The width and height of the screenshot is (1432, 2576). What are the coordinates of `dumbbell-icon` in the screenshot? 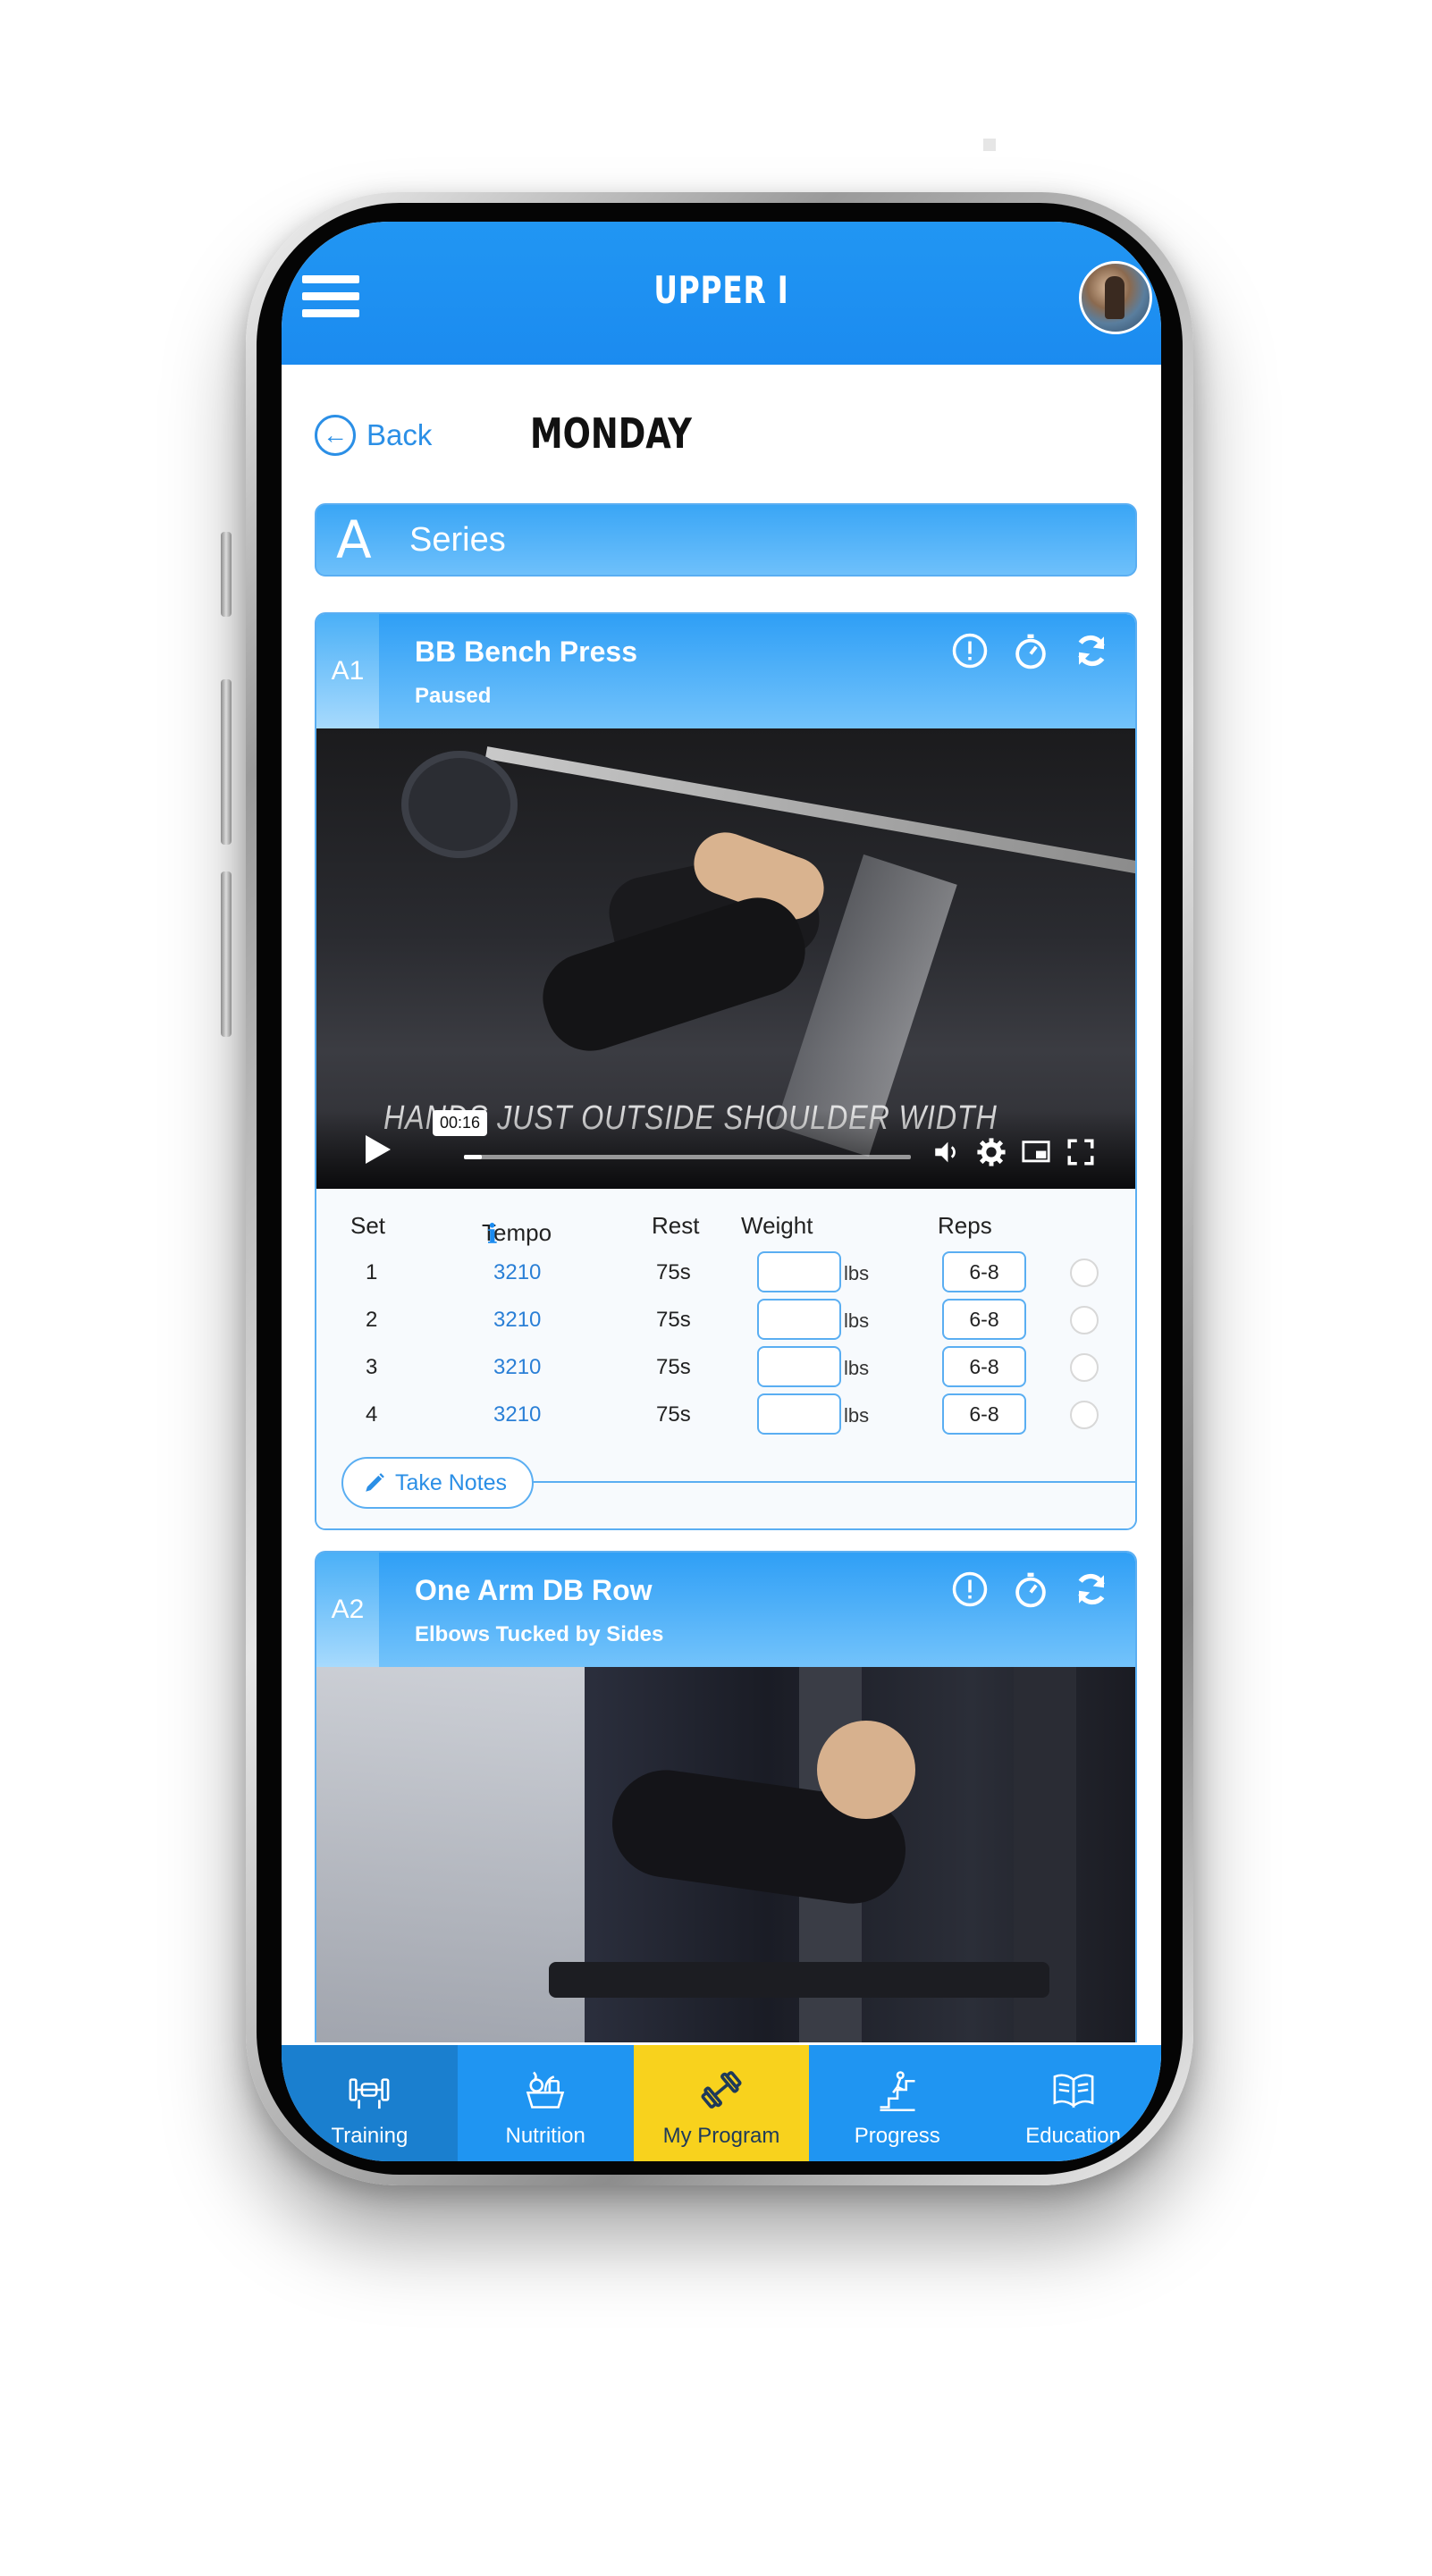 It's located at (721, 2090).